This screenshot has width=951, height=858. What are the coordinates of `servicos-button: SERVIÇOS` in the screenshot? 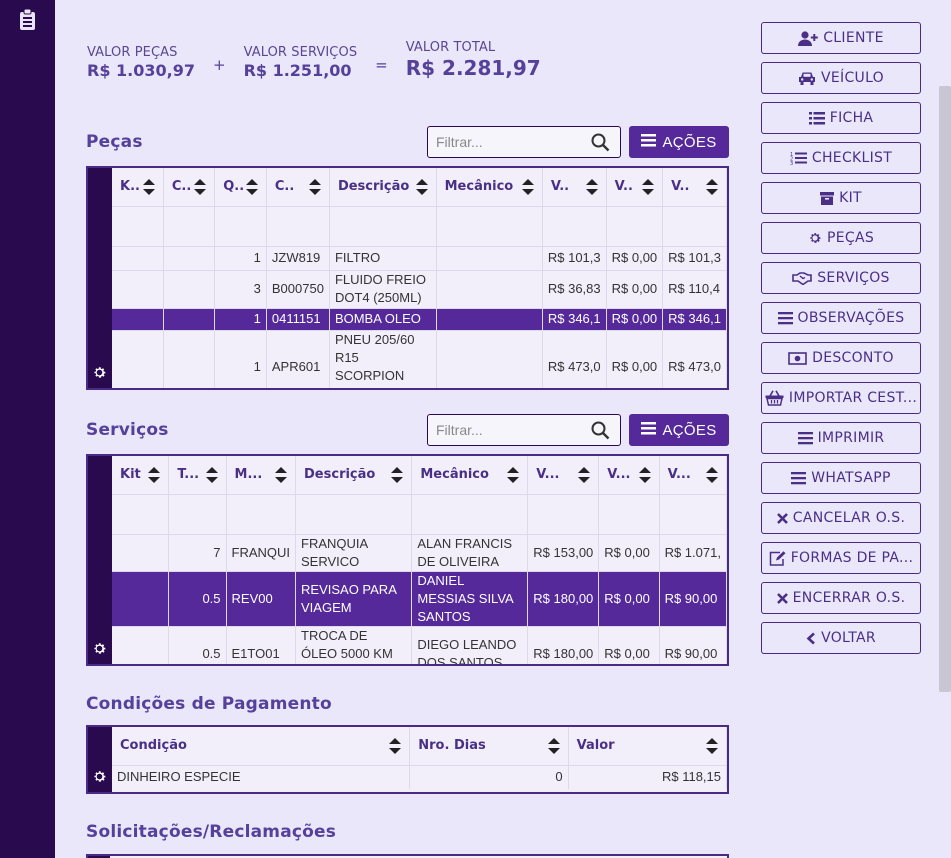 It's located at (841, 278).